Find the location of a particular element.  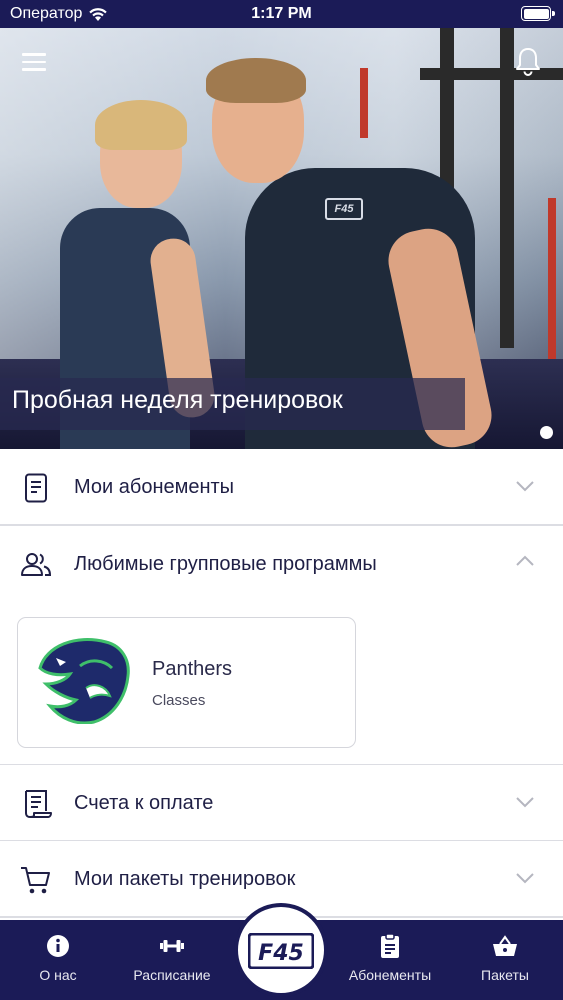

tab-schedule-label: Расписание is located at coordinates (172, 975).